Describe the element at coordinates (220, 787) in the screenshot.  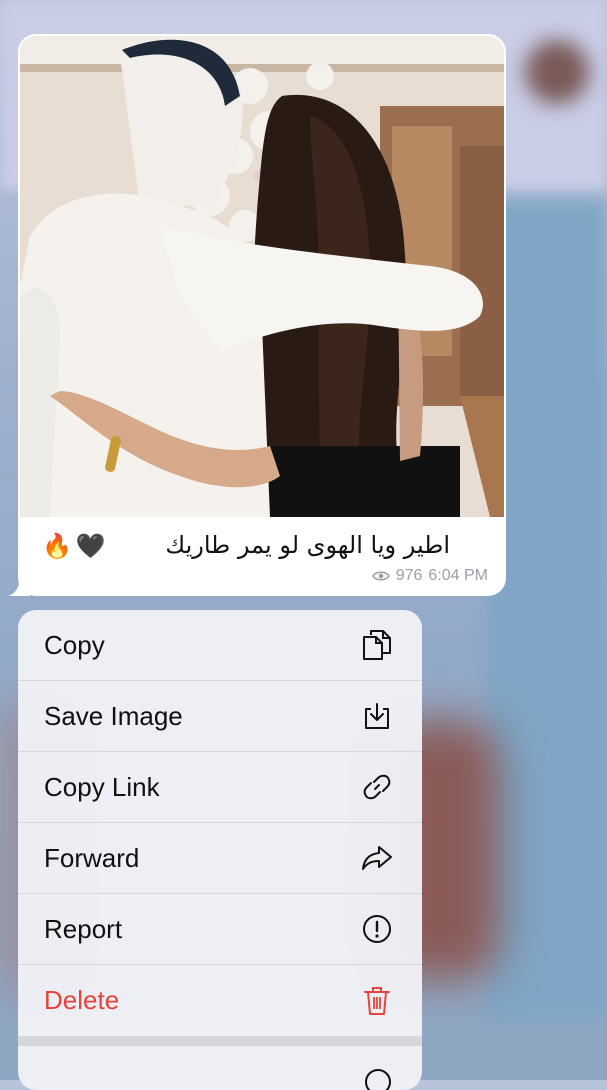
I see `menu-item-copy-link: Copy Link` at that location.